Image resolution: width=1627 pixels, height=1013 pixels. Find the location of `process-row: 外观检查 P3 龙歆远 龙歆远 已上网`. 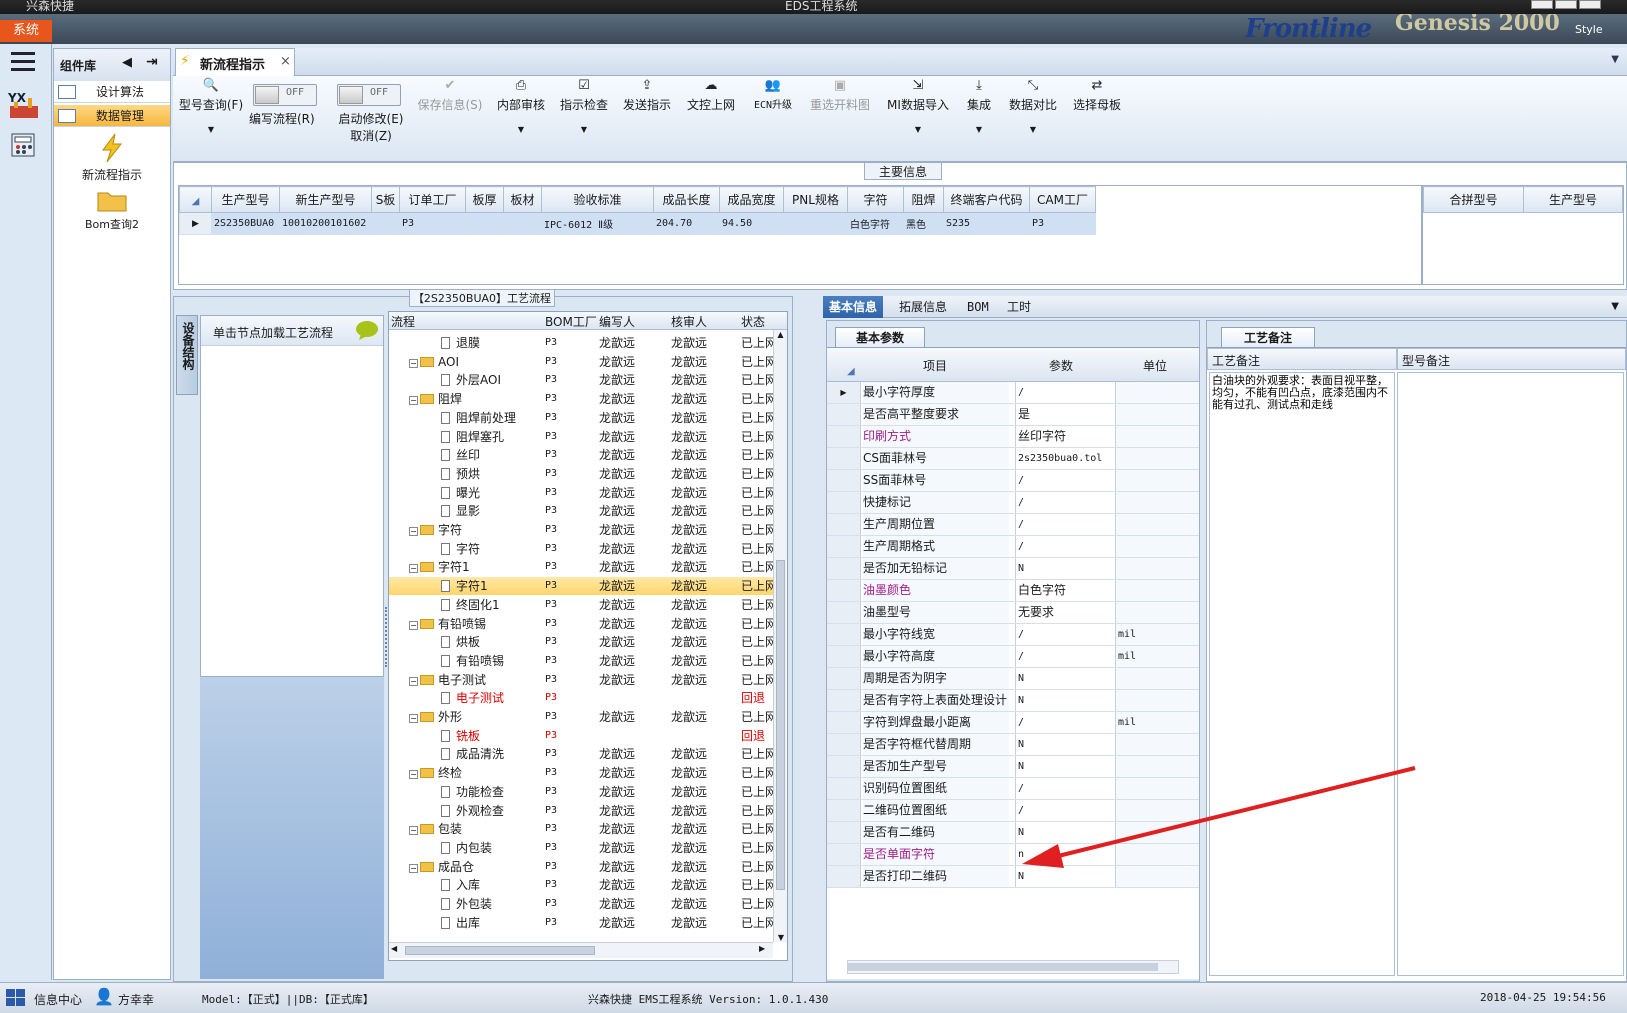

process-row: 外观检查 P3 龙歆远 龙歆远 已上网 is located at coordinates (581, 811).